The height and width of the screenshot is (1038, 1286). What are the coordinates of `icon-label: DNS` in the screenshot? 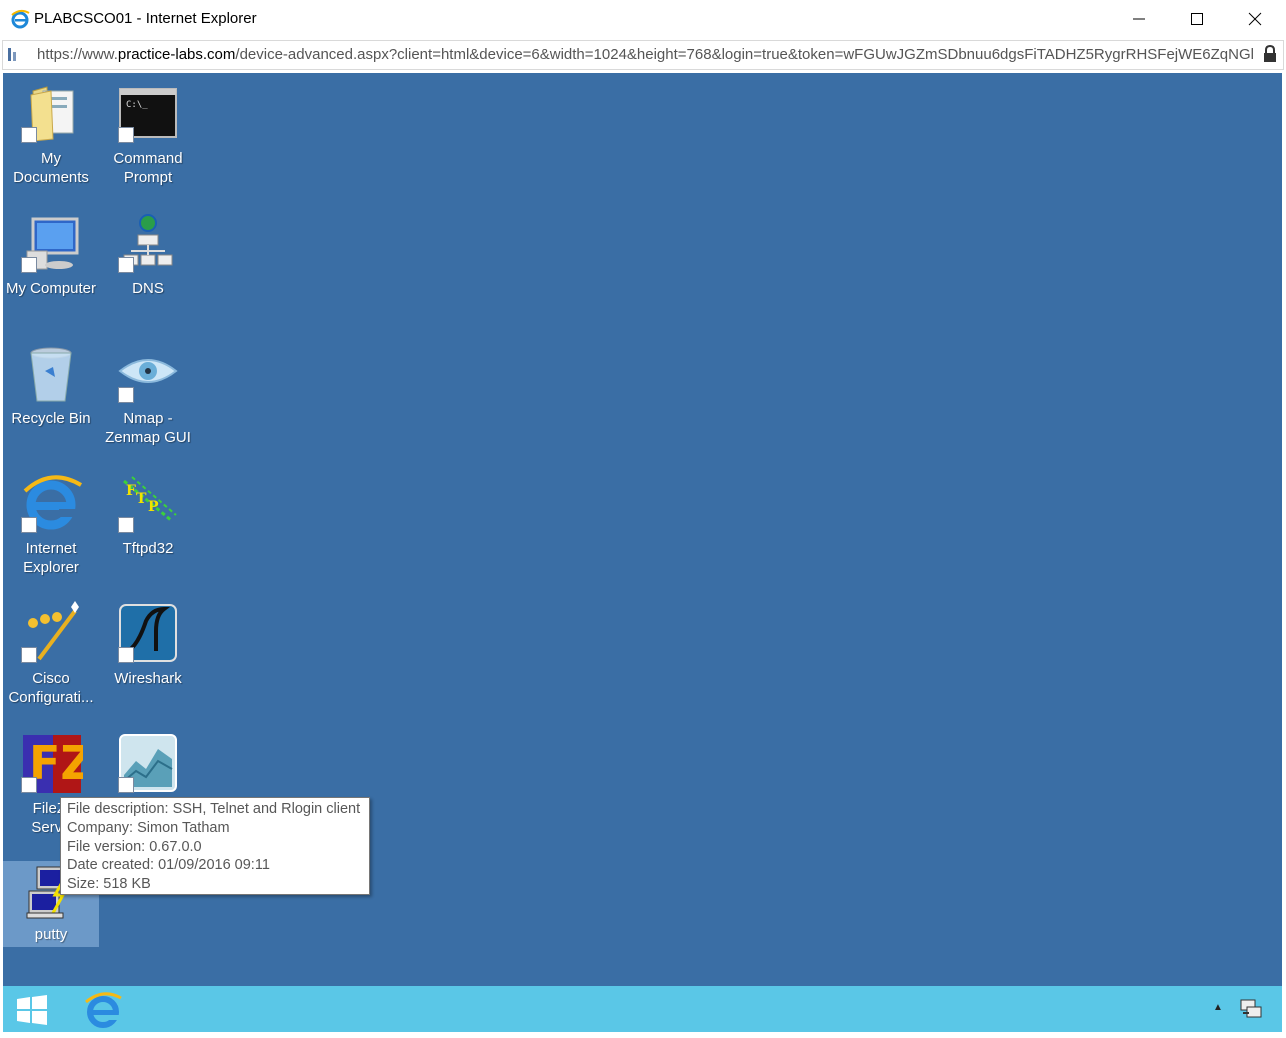 It's located at (148, 288).